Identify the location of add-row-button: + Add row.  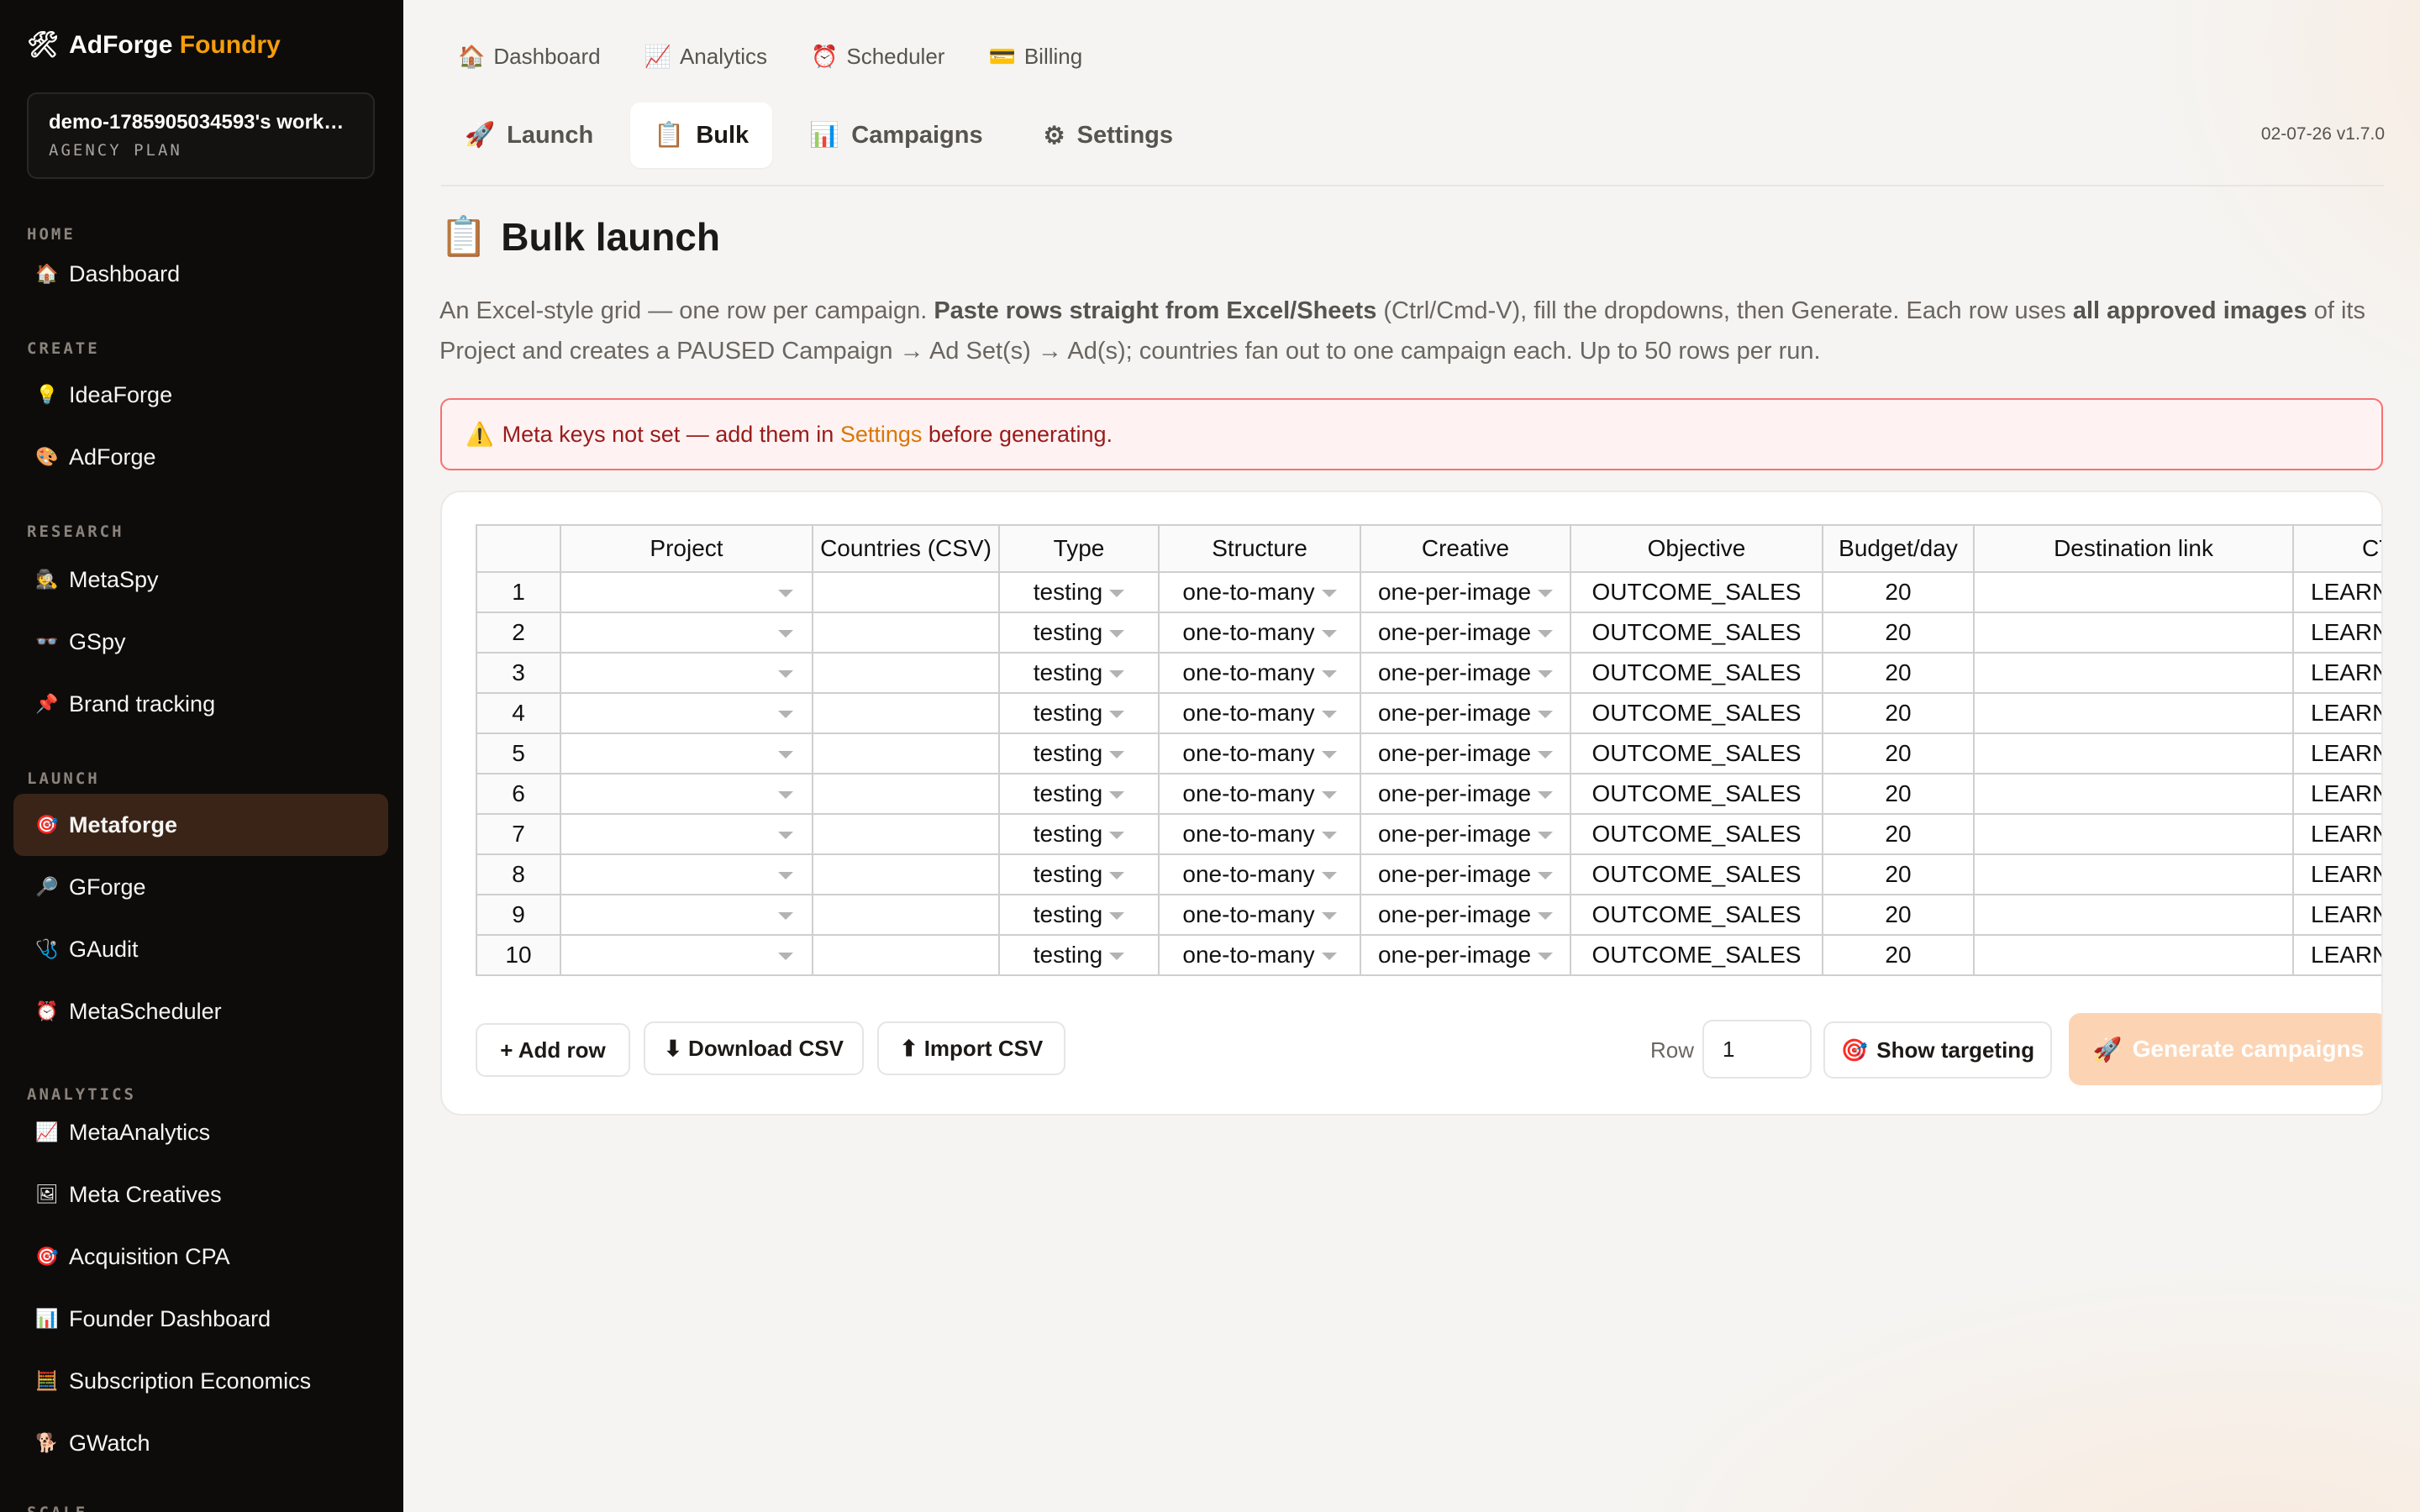
(553, 1050).